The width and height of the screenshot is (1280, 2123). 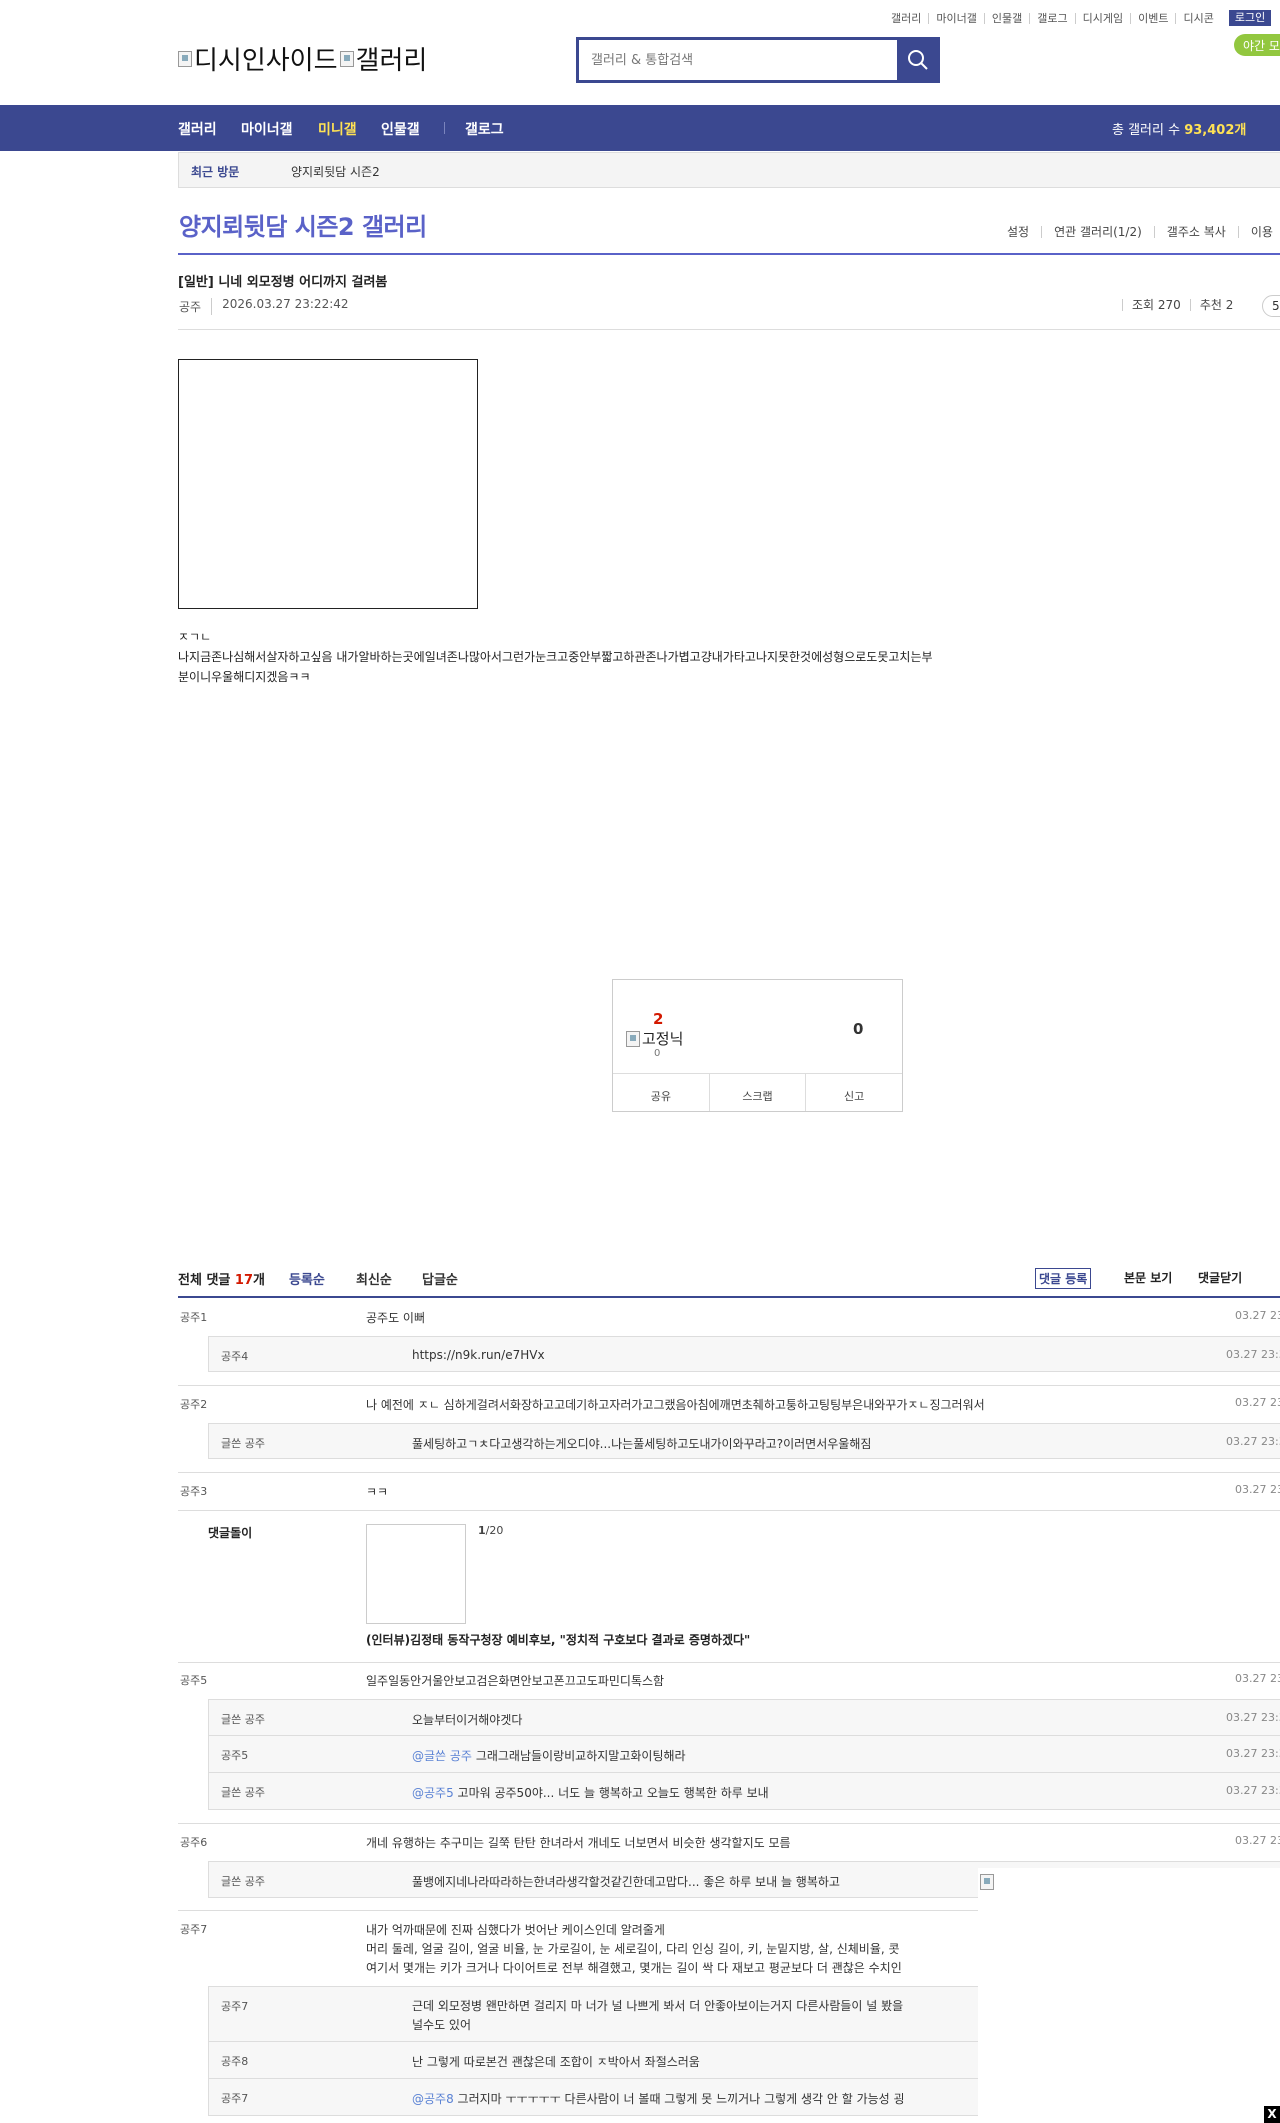 I want to click on gallery-title: 양지뢰뒷담 시즌2 갤러리, so click(x=303, y=224).